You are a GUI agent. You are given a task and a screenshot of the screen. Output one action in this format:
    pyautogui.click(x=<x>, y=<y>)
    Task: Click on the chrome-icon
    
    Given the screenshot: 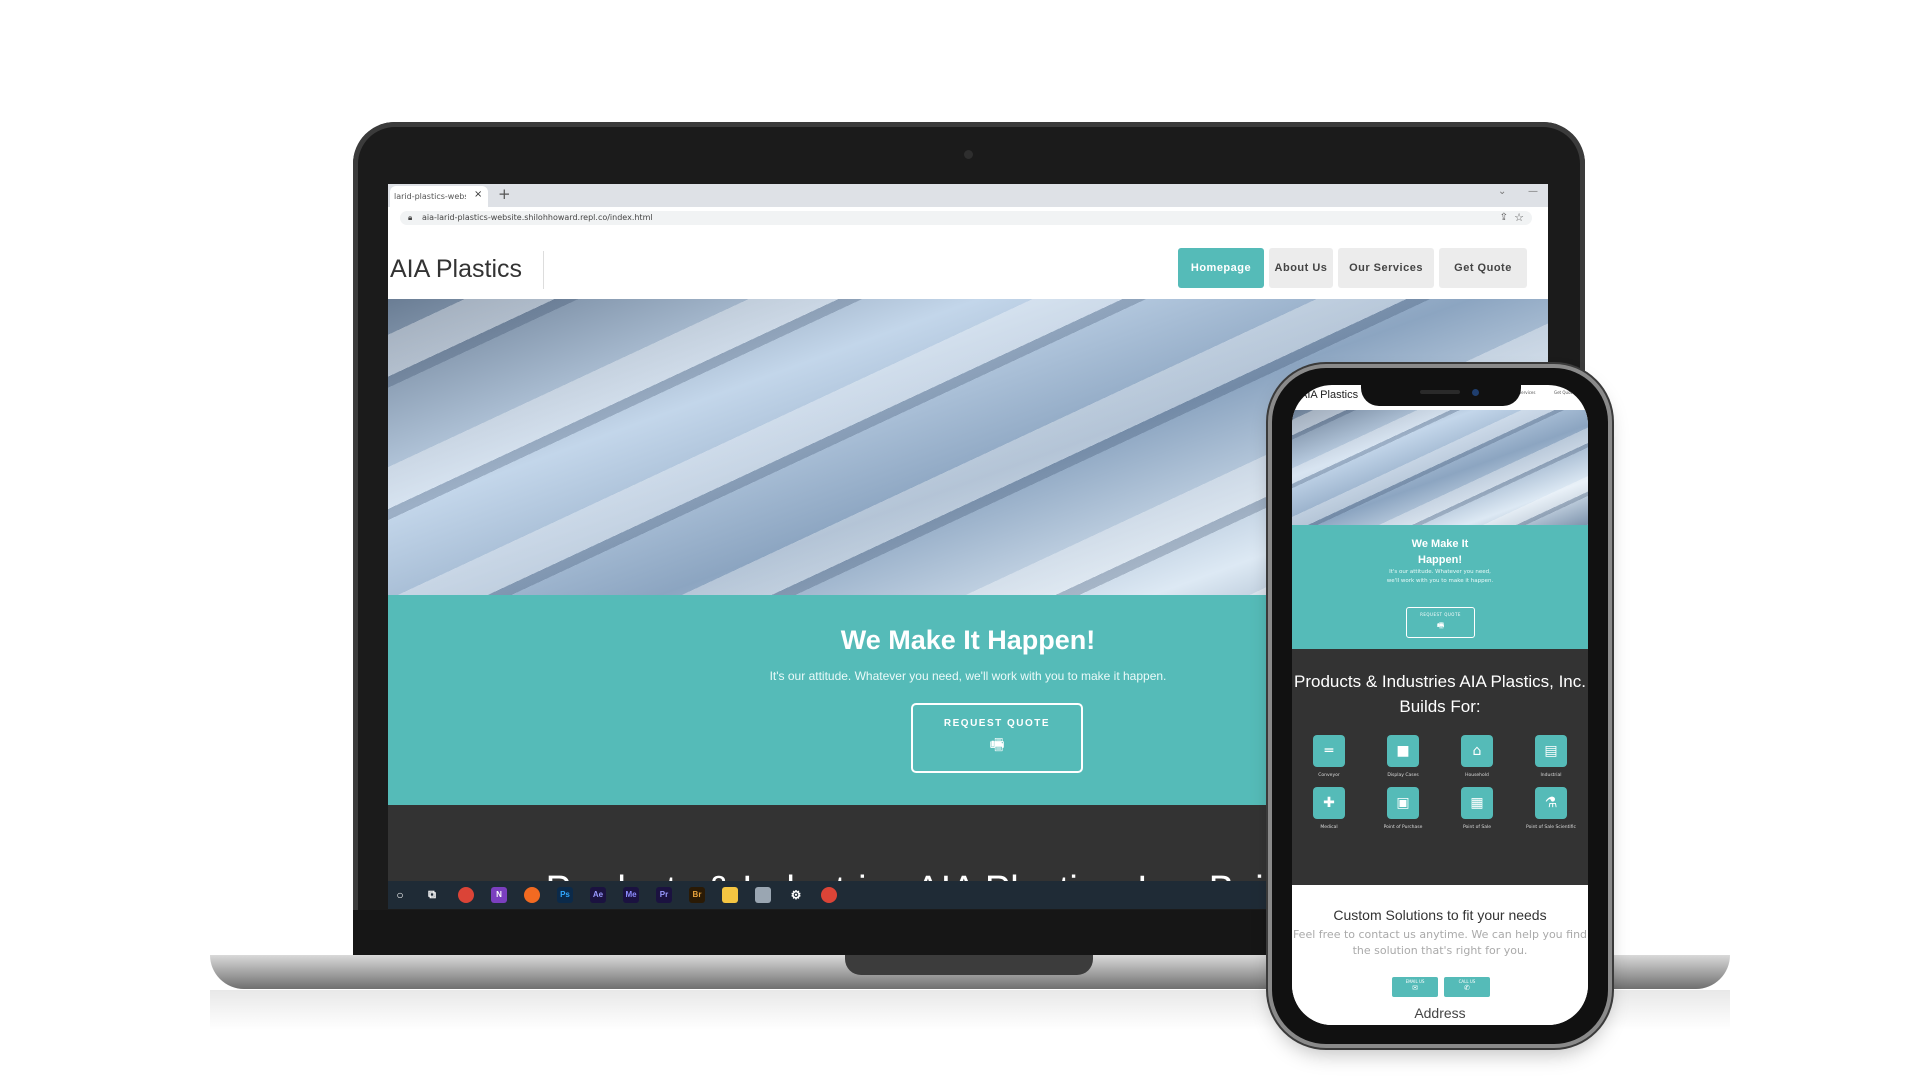 What is the action you would take?
    pyautogui.click(x=466, y=895)
    